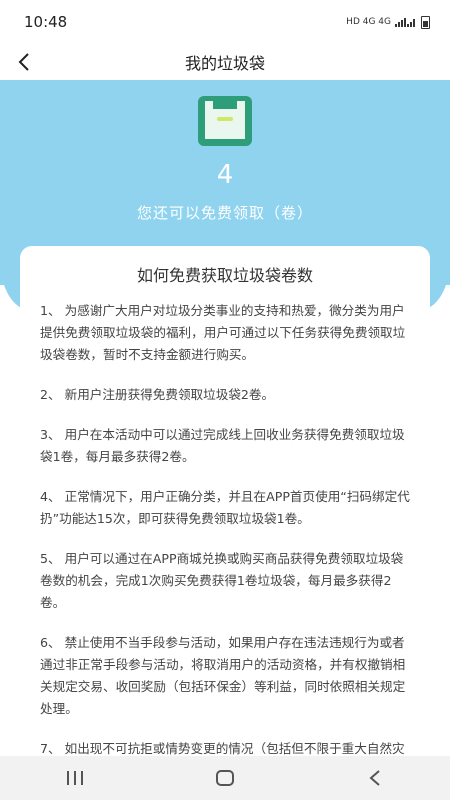 The height and width of the screenshot is (800, 450). I want to click on home-button, so click(225, 778).